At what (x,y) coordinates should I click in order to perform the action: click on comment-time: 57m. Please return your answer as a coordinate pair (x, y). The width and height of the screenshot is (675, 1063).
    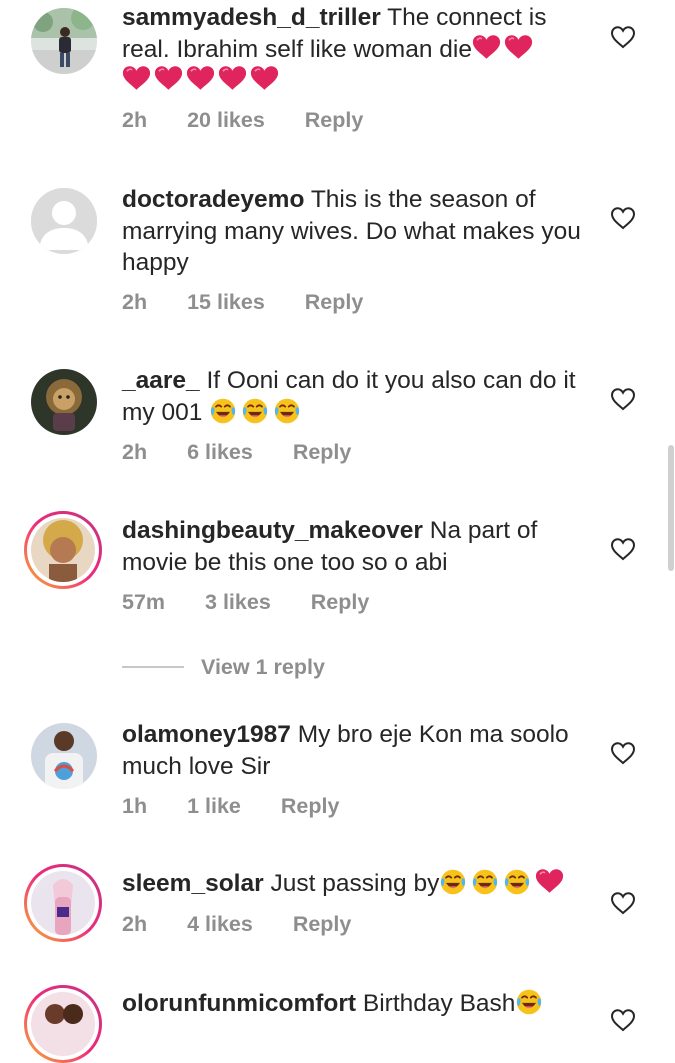
    Looking at the image, I should click on (144, 602).